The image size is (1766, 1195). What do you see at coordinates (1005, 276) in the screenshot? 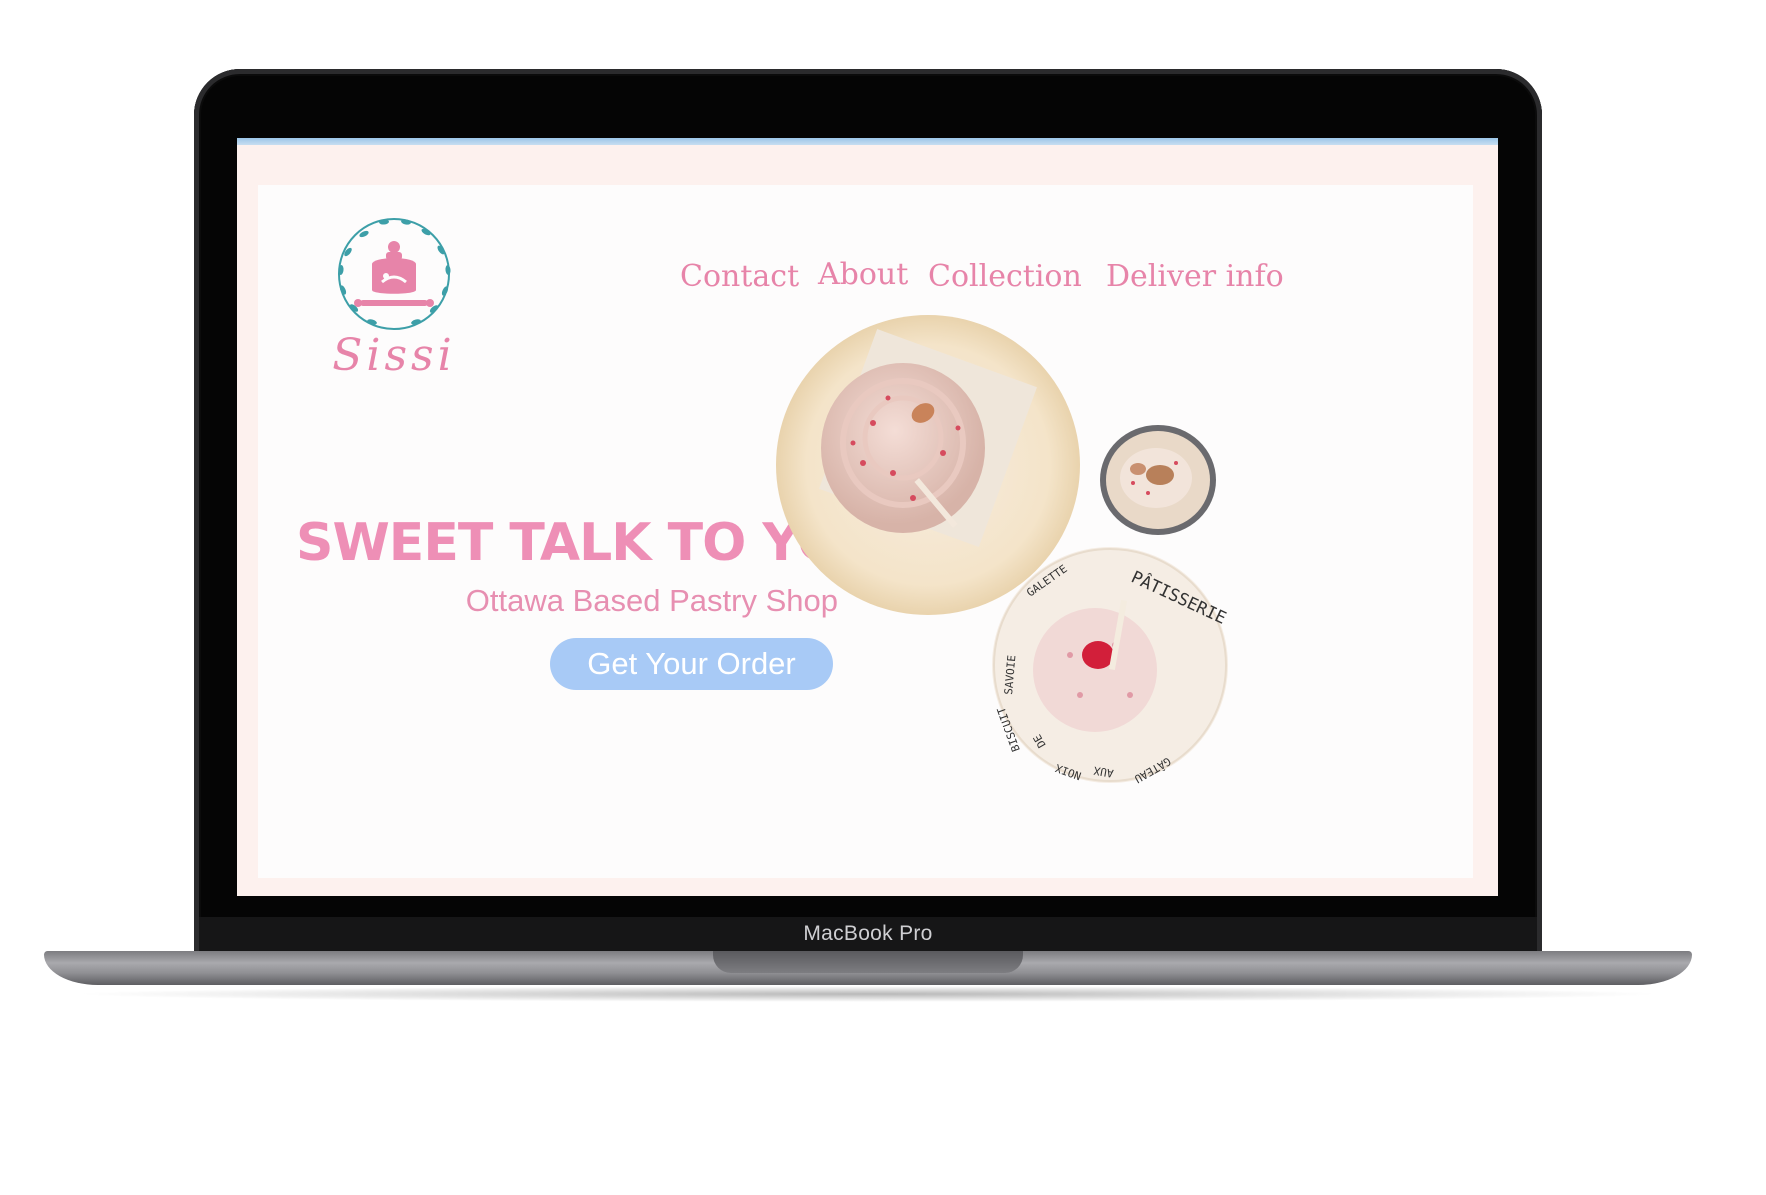
I see `nav-collection: Collection` at bounding box center [1005, 276].